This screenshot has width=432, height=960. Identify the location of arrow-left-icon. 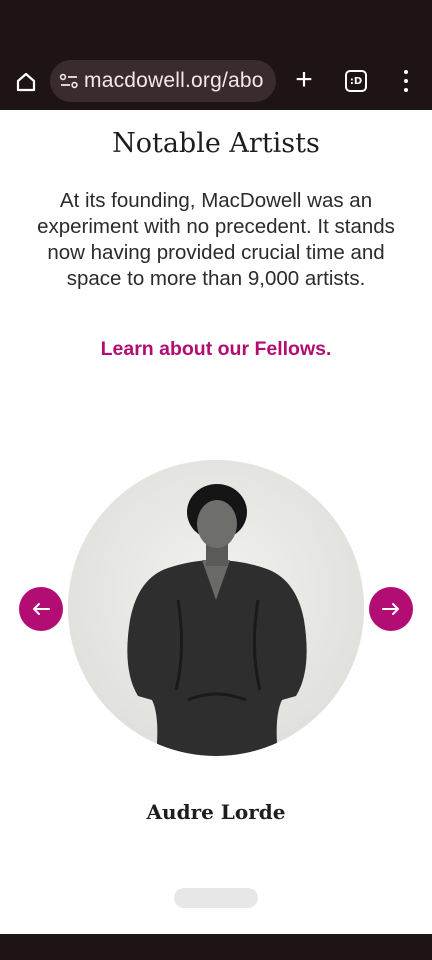
(41, 609).